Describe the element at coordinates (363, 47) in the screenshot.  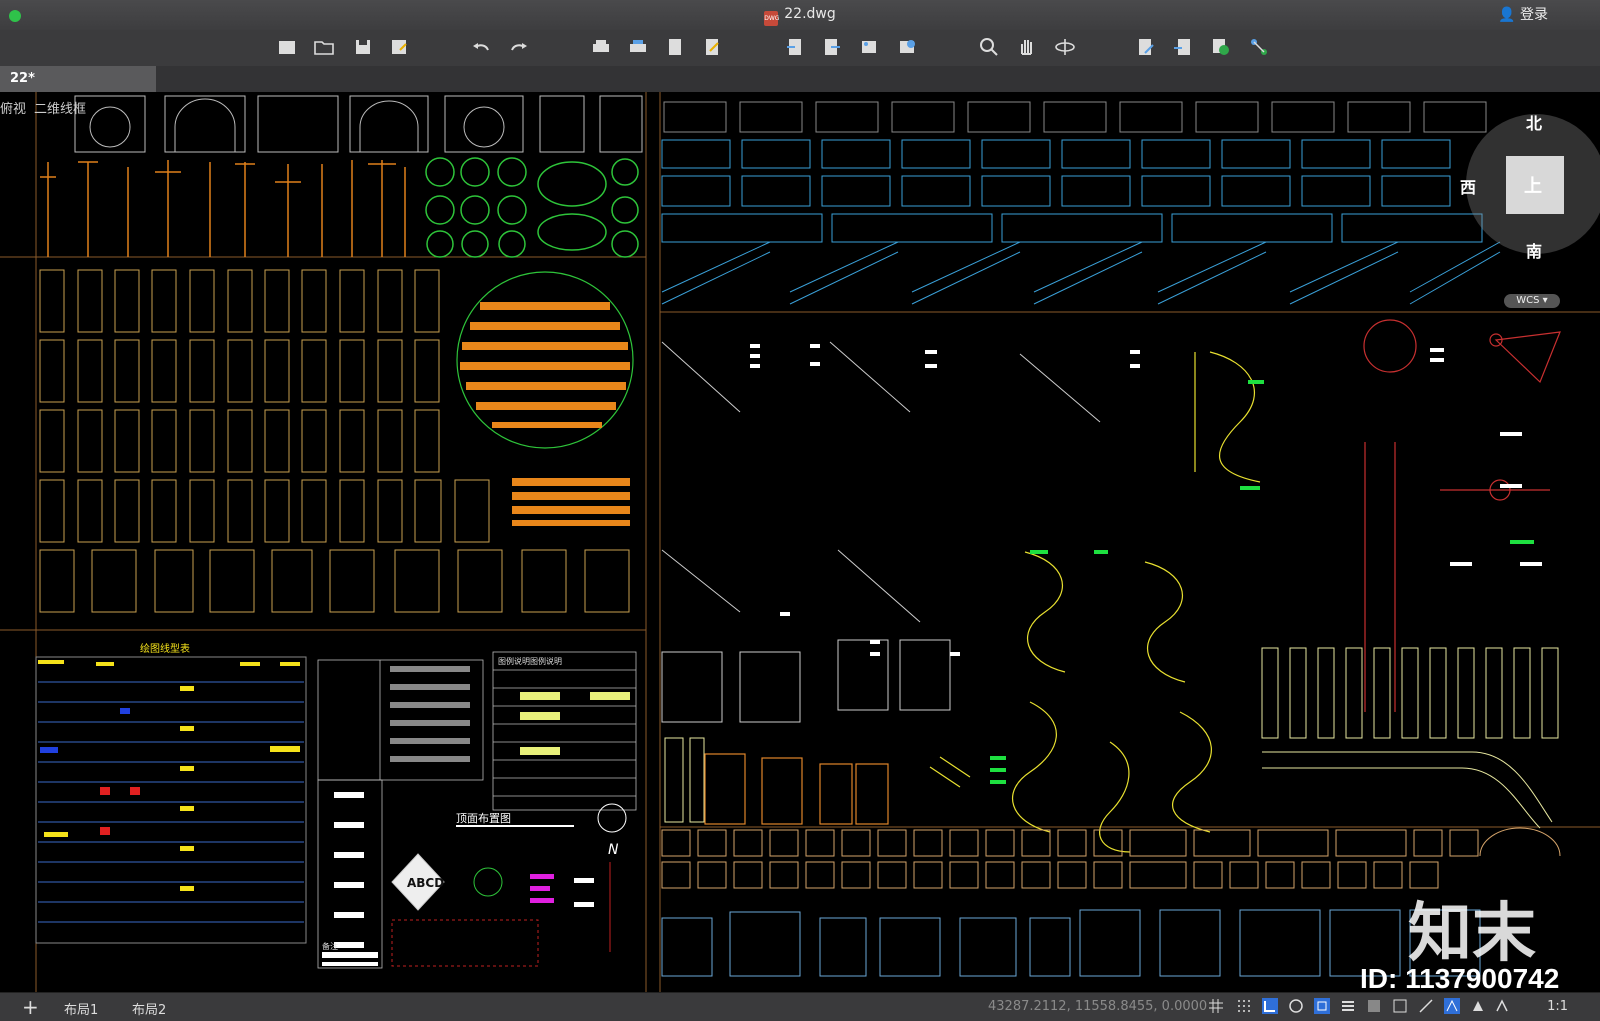
I see `save-icon` at that location.